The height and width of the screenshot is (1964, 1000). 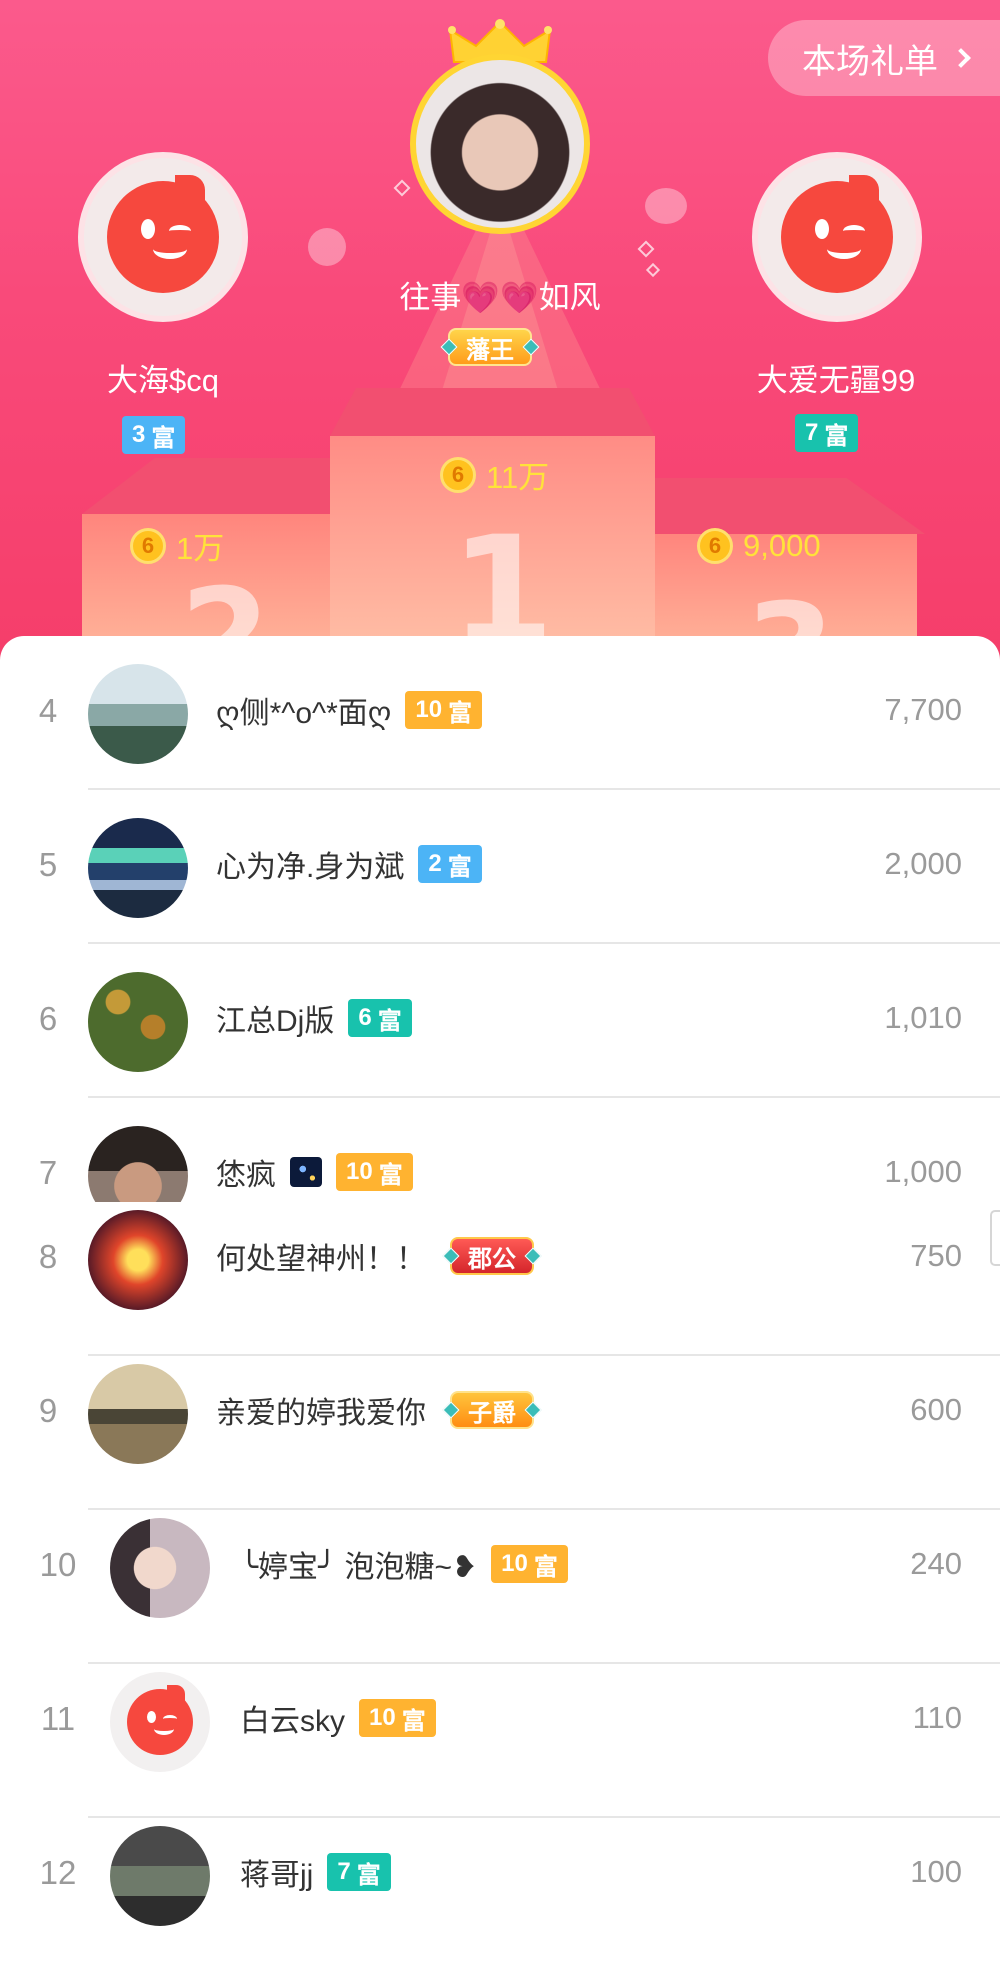 I want to click on gift-list-label: 本场礼单, so click(x=870, y=61).